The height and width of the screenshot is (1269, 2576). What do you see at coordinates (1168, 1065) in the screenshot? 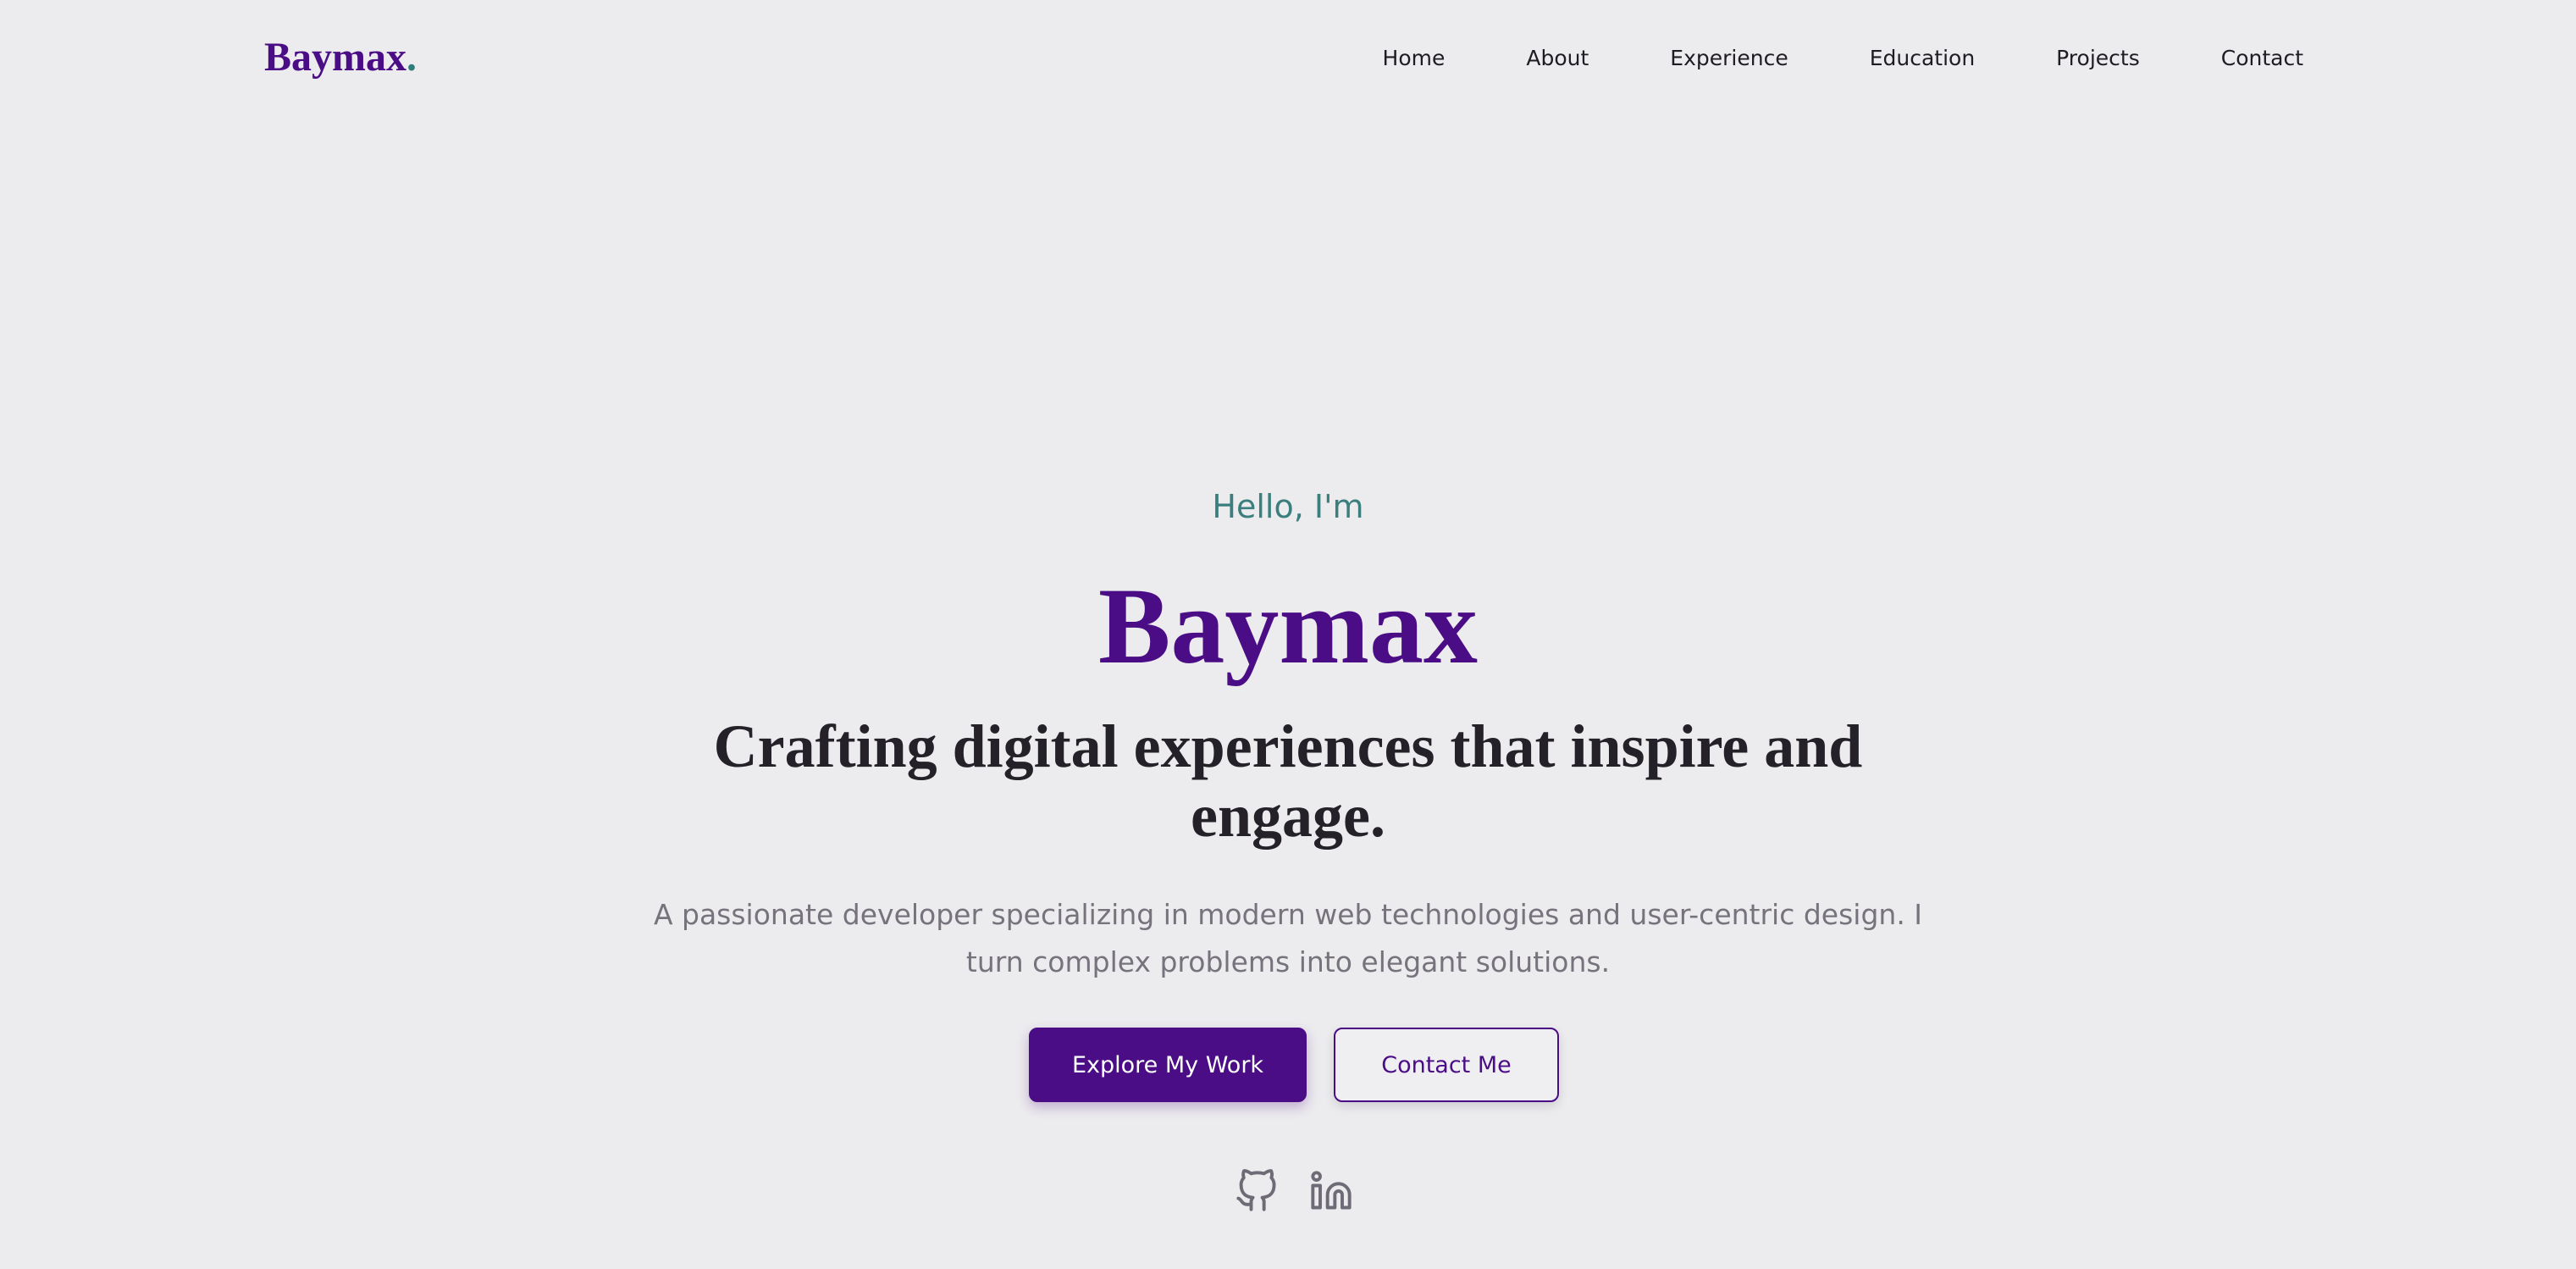
I see `explore-work-button: Explore My Work` at bounding box center [1168, 1065].